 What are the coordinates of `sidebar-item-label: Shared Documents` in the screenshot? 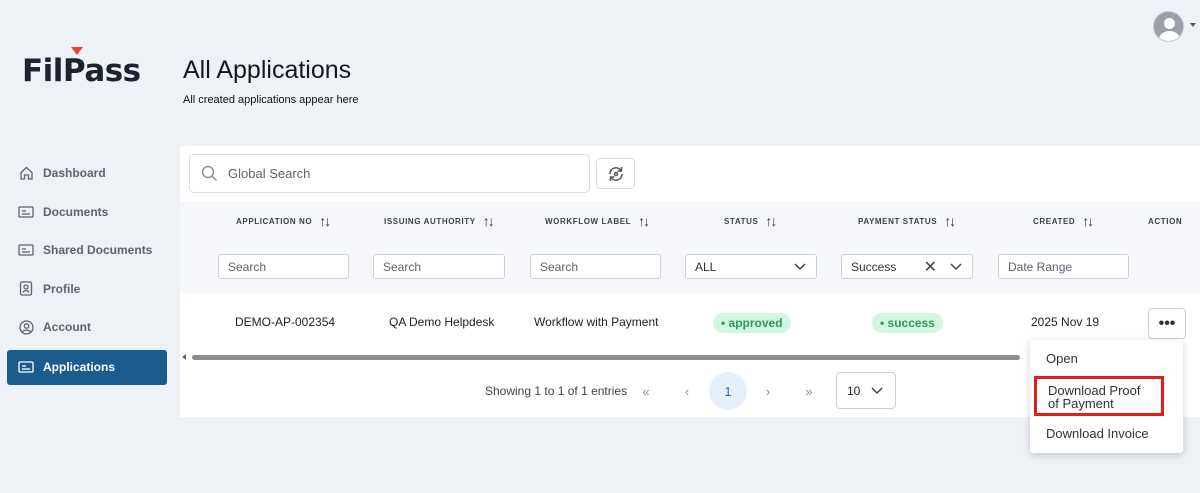 It's located at (98, 250).